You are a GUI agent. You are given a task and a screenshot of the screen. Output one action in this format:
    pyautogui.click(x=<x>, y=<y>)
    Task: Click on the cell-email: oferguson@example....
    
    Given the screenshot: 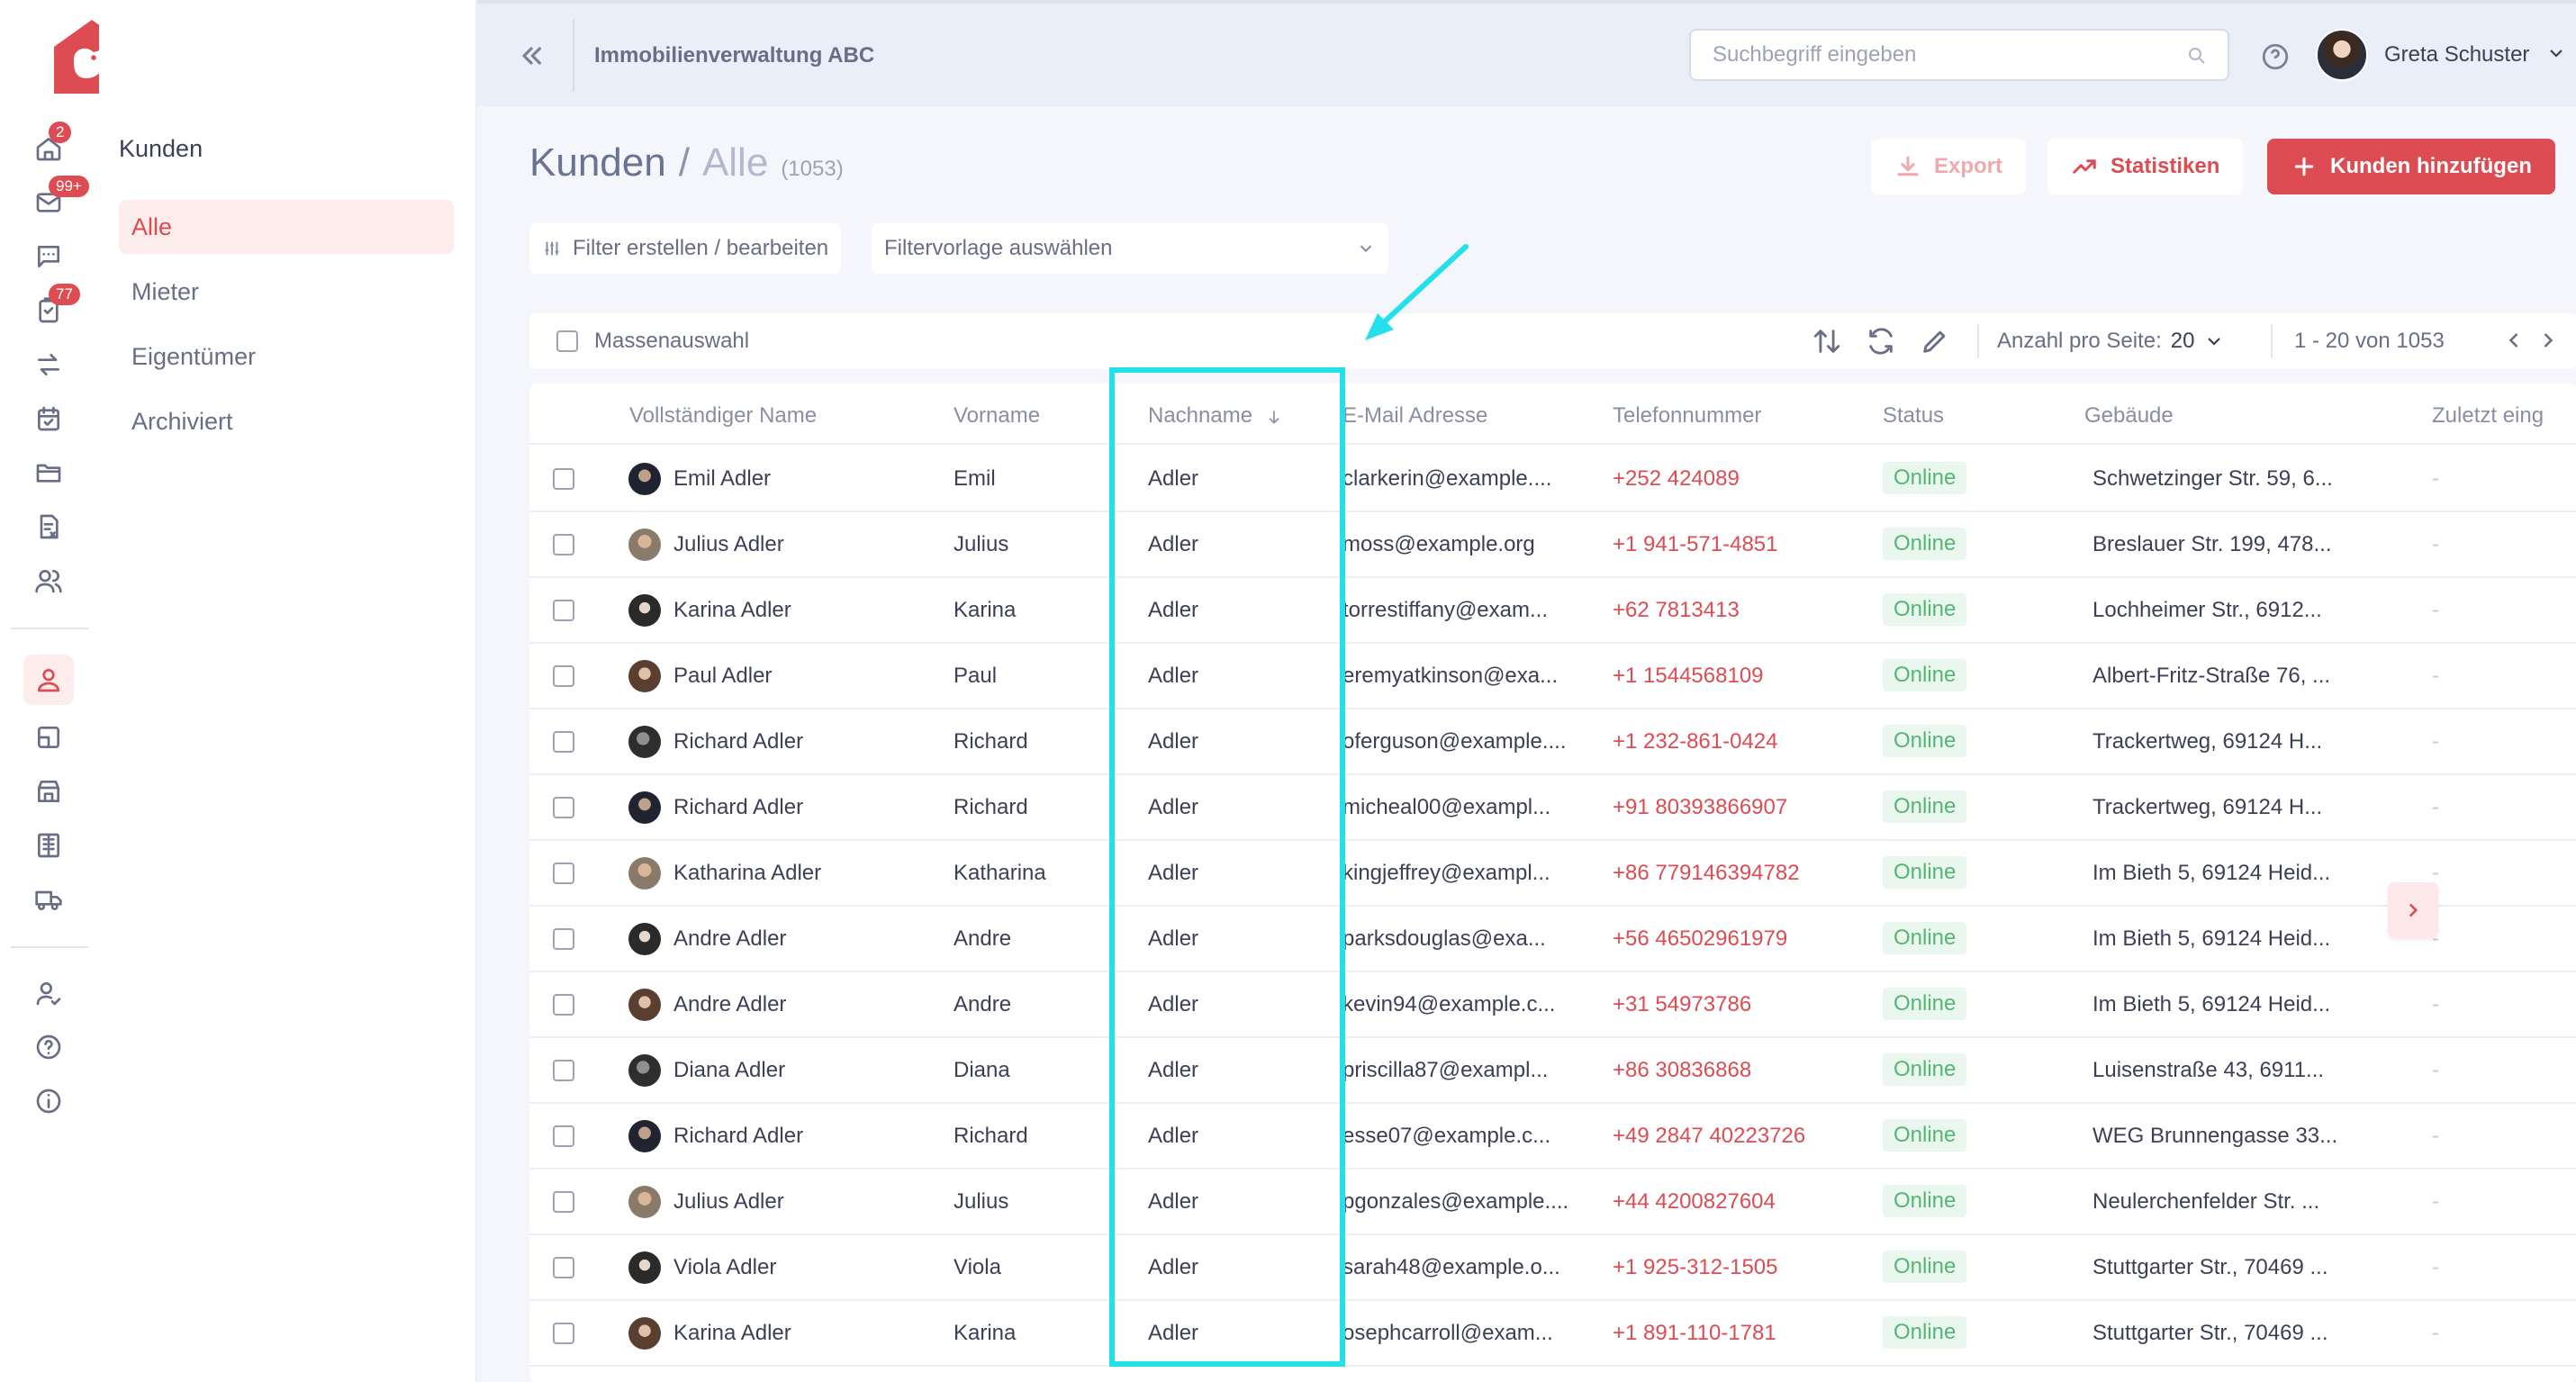 What is the action you would take?
    pyautogui.click(x=1464, y=742)
    